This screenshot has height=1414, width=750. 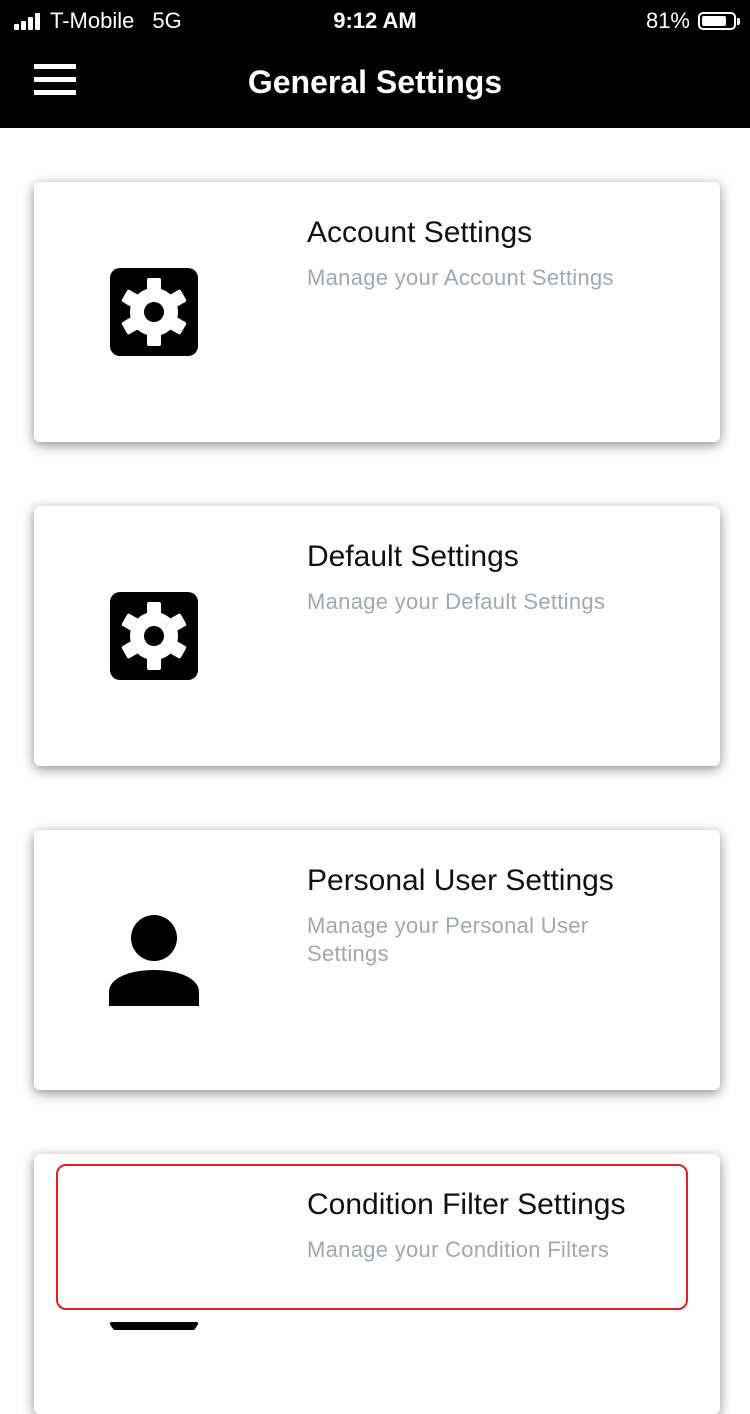 What do you see at coordinates (714, 21) in the screenshot?
I see `battery-fill` at bounding box center [714, 21].